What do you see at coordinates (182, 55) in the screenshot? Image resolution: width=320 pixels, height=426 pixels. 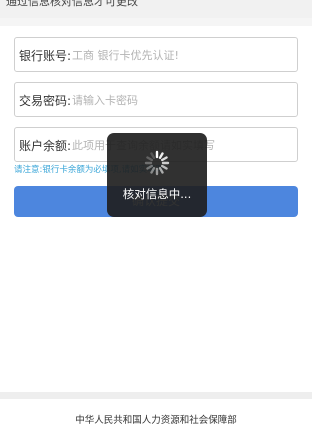 I see `bank-account-input` at bounding box center [182, 55].